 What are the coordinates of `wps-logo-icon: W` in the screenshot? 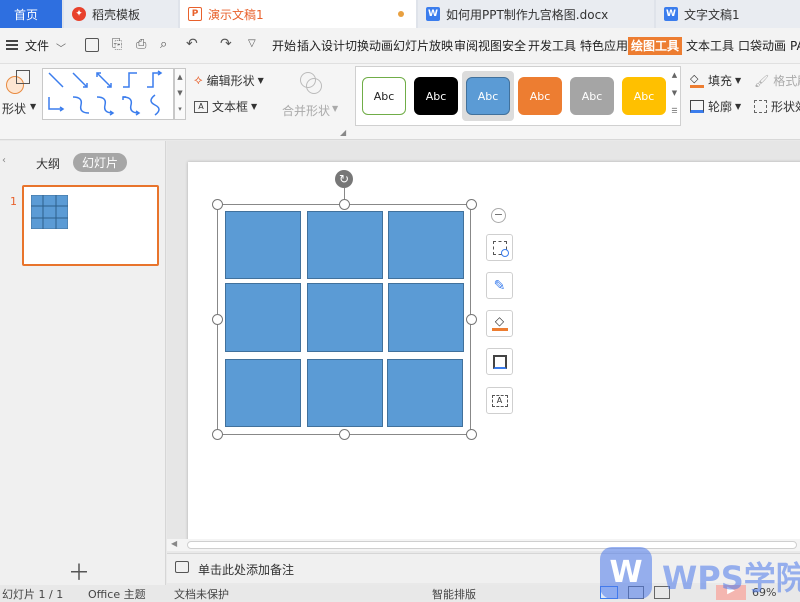 It's located at (626, 573).